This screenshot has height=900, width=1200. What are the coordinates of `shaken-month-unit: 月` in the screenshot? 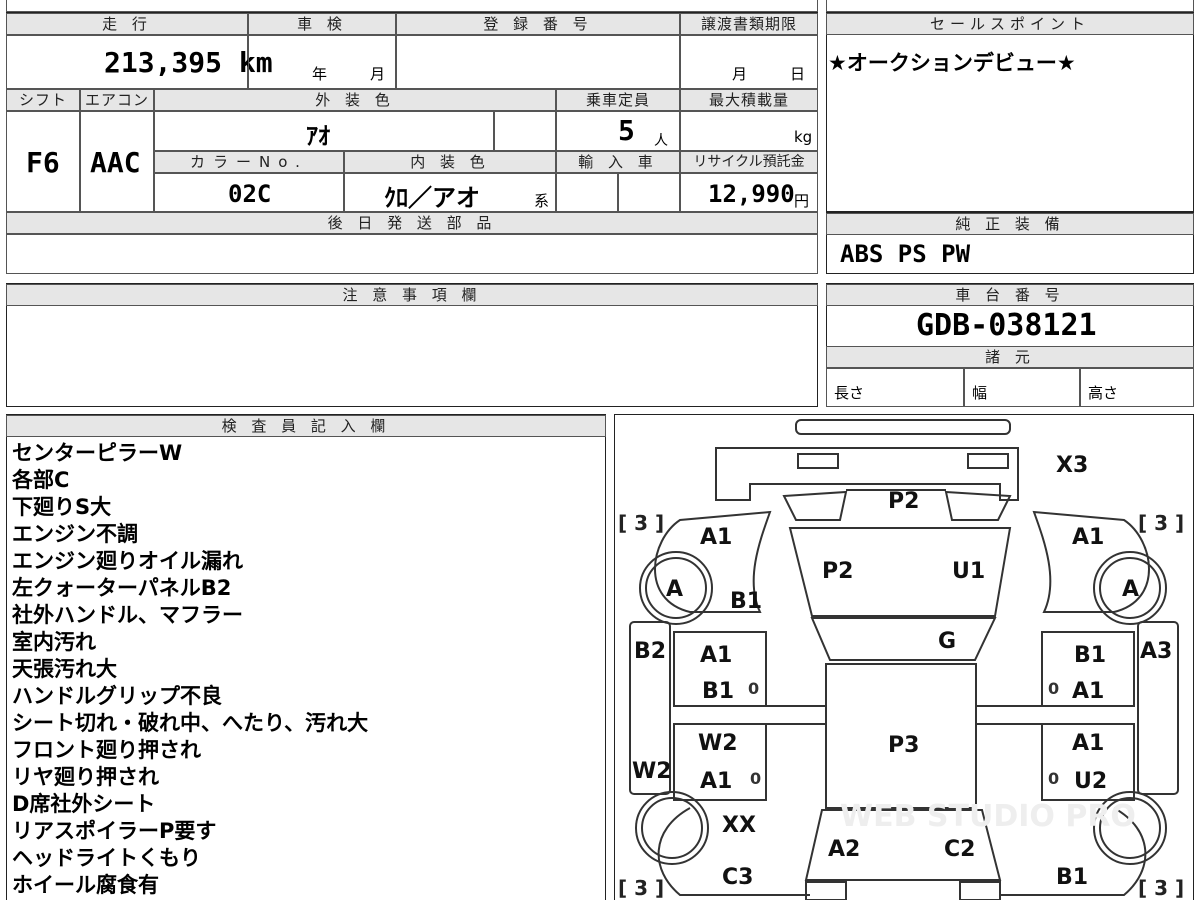 It's located at (378, 74).